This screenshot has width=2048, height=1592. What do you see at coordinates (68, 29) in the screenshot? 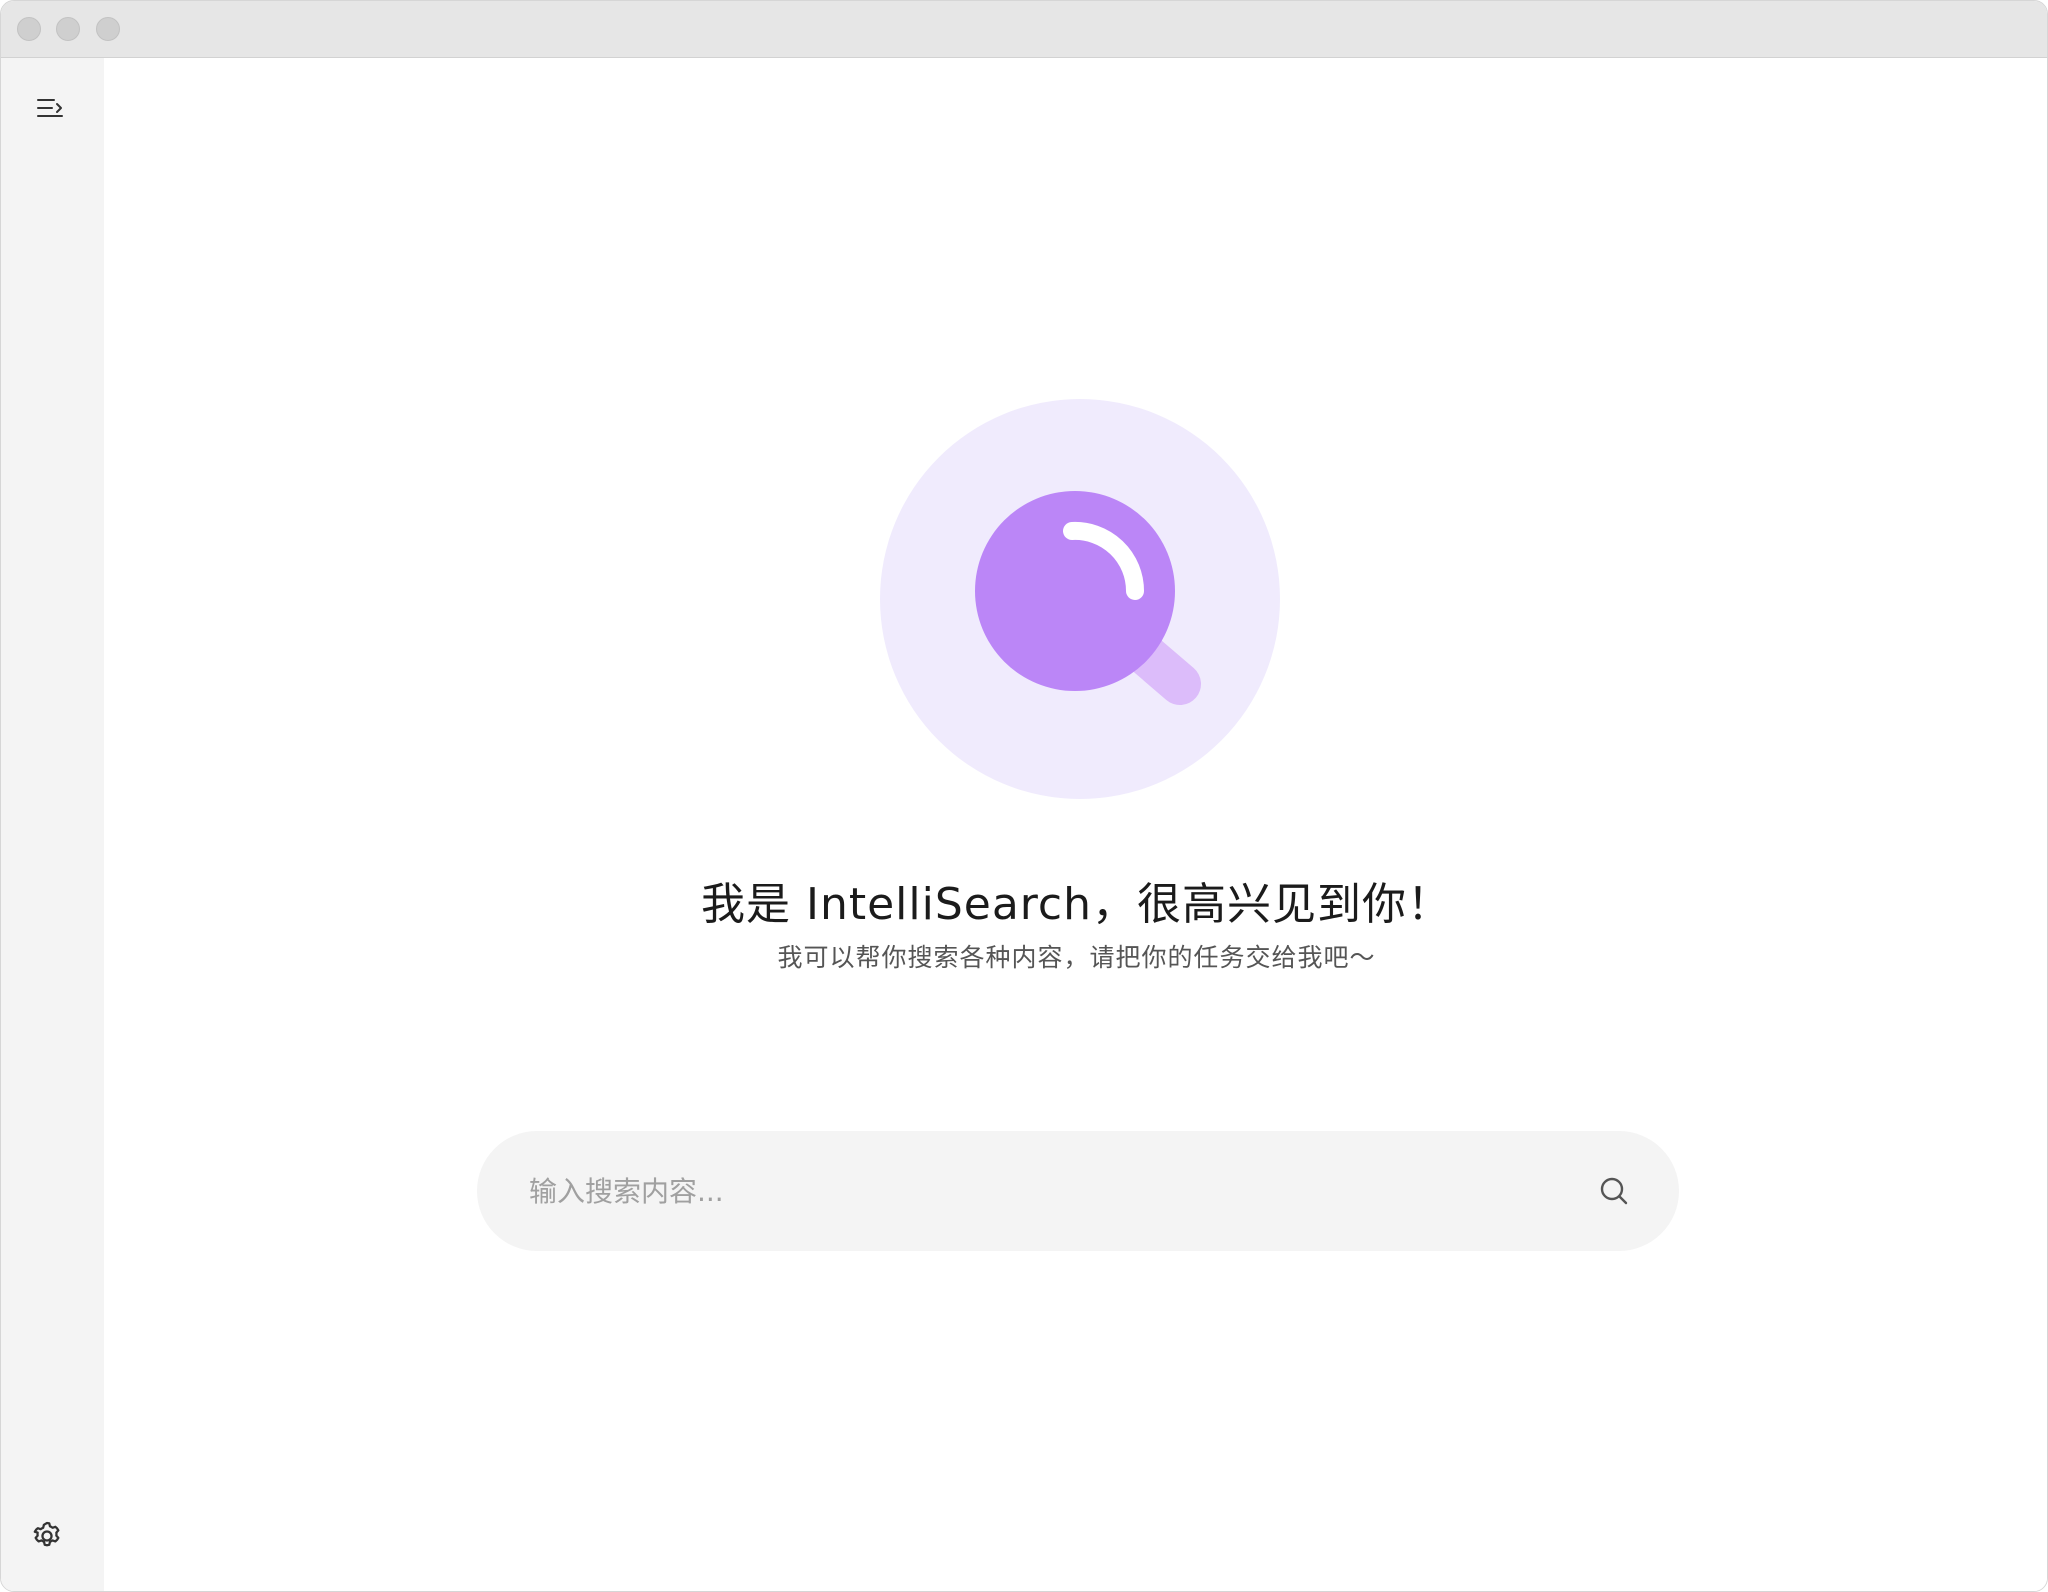
I see `minimize-window-button` at bounding box center [68, 29].